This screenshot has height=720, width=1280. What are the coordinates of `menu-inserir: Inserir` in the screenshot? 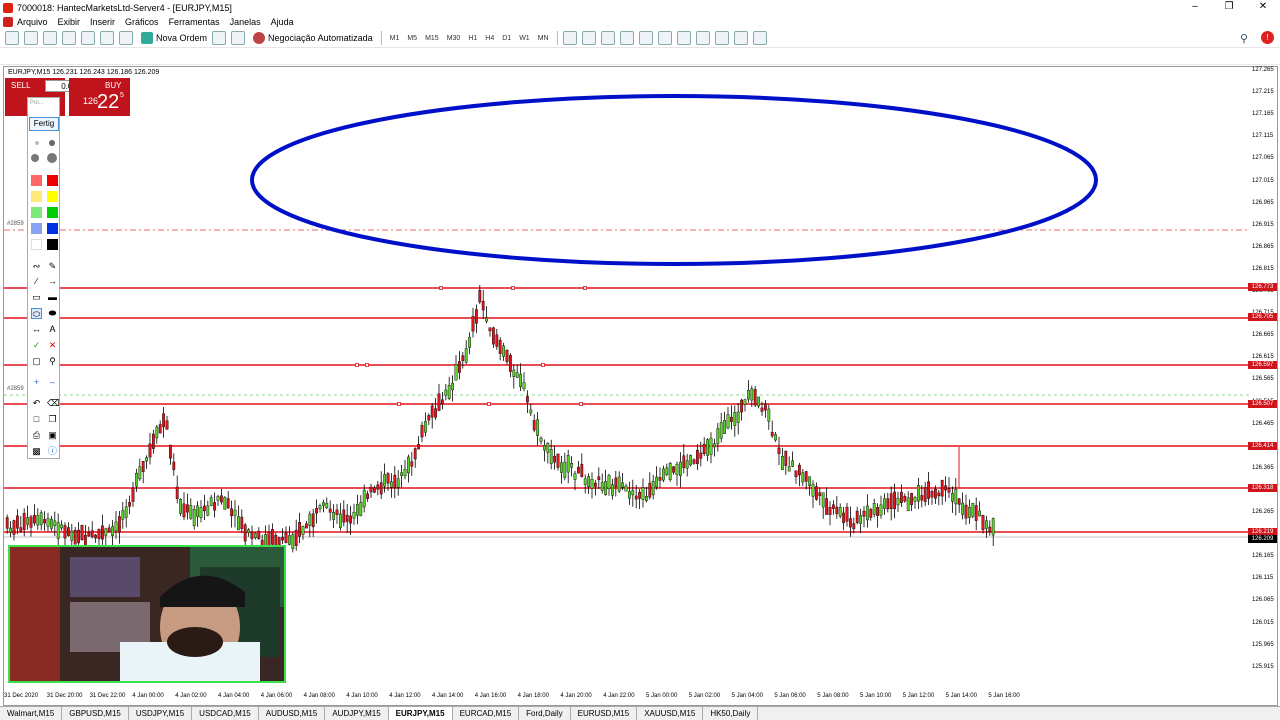 It's located at (102, 22).